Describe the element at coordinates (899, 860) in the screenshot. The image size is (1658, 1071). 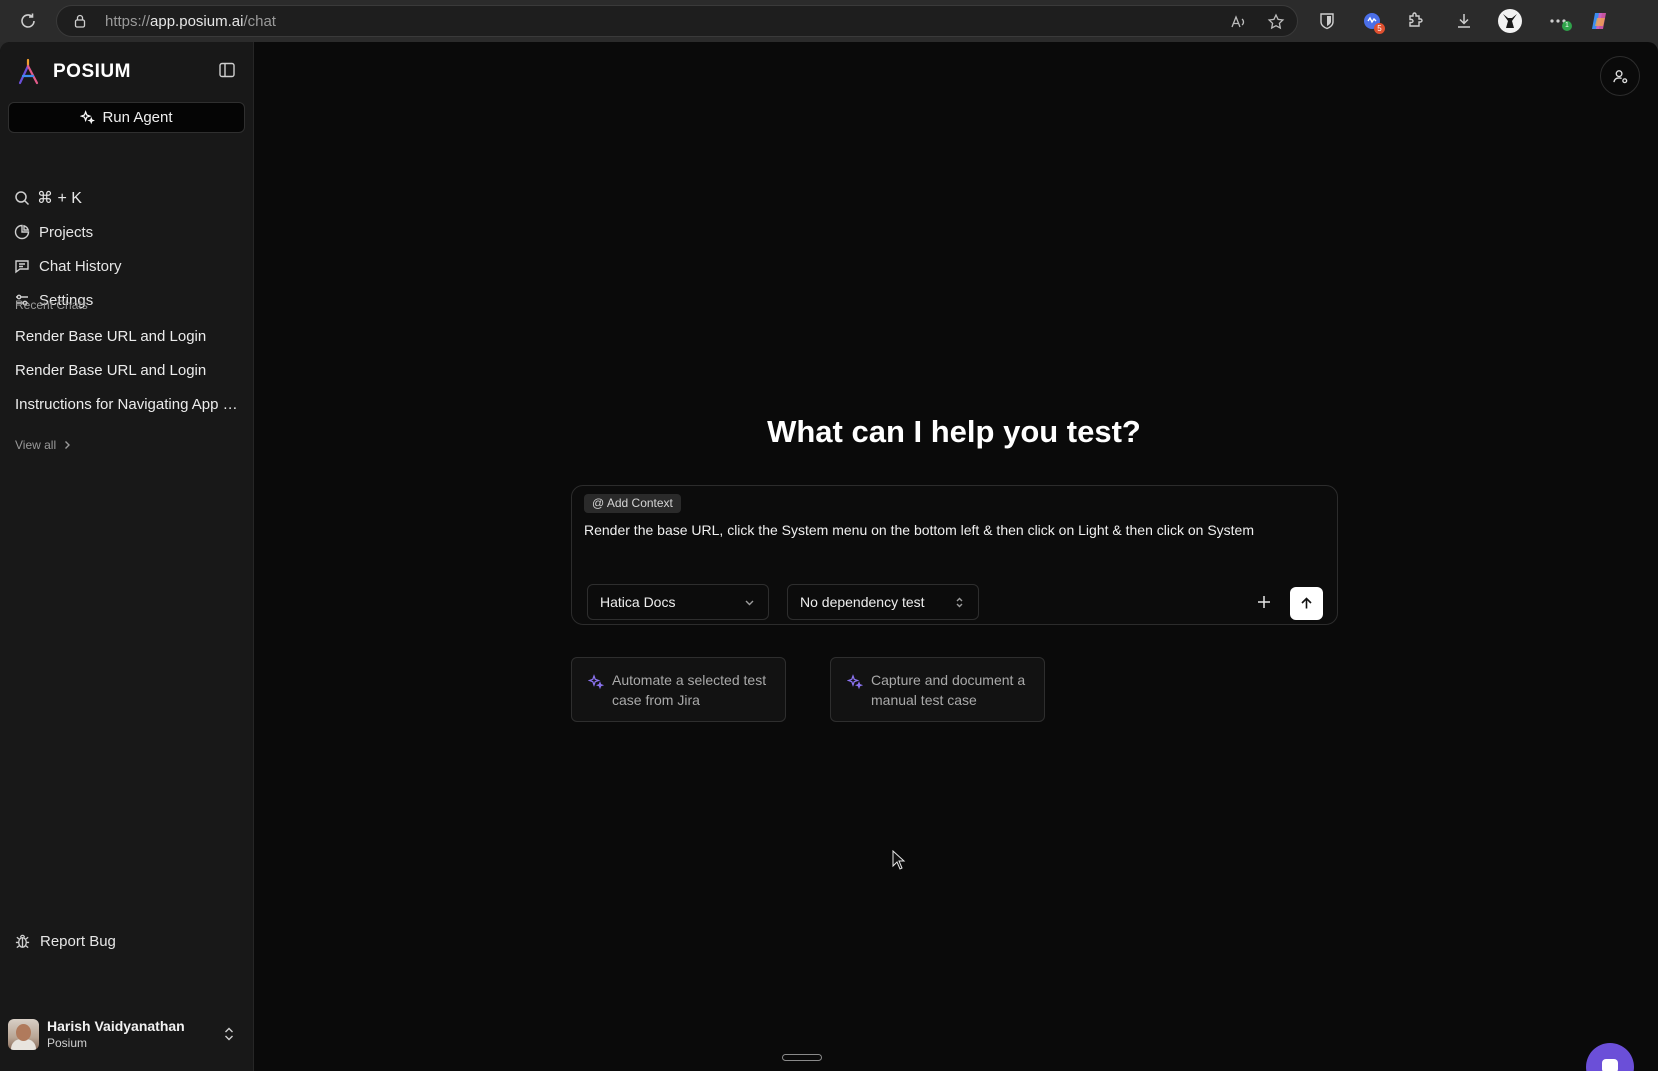
I see `mouse-cursor-icon` at that location.